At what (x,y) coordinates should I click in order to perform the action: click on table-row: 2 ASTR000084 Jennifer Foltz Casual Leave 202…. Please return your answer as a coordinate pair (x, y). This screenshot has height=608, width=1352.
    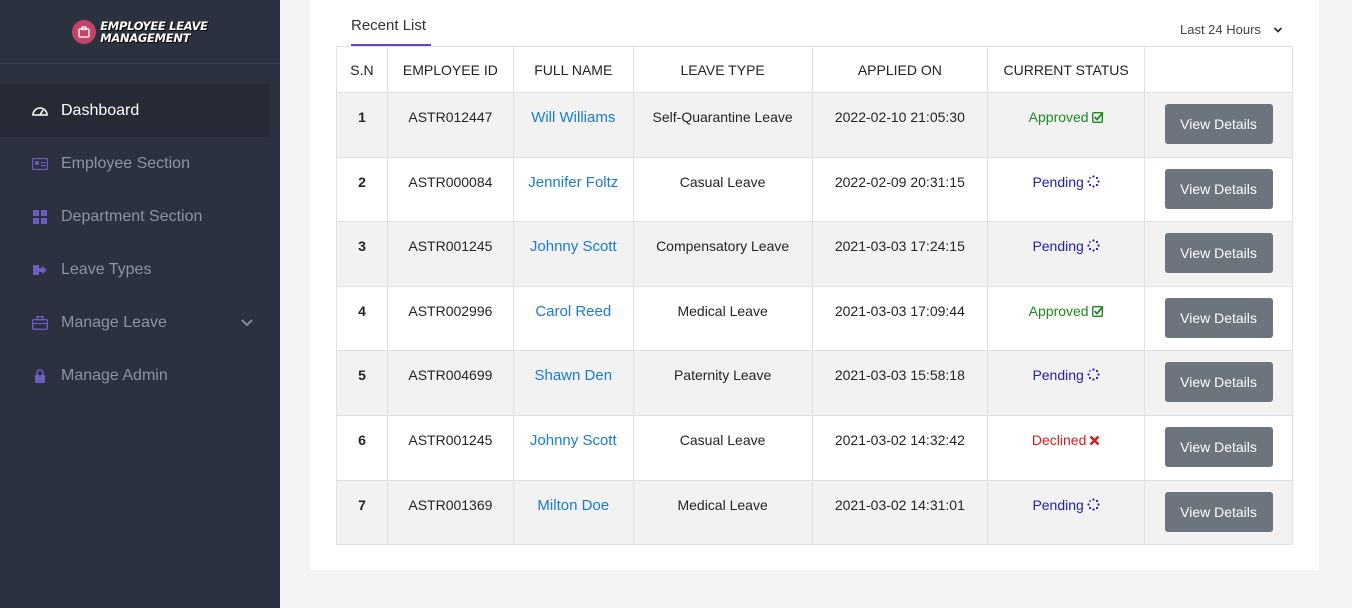
    Looking at the image, I should click on (814, 189).